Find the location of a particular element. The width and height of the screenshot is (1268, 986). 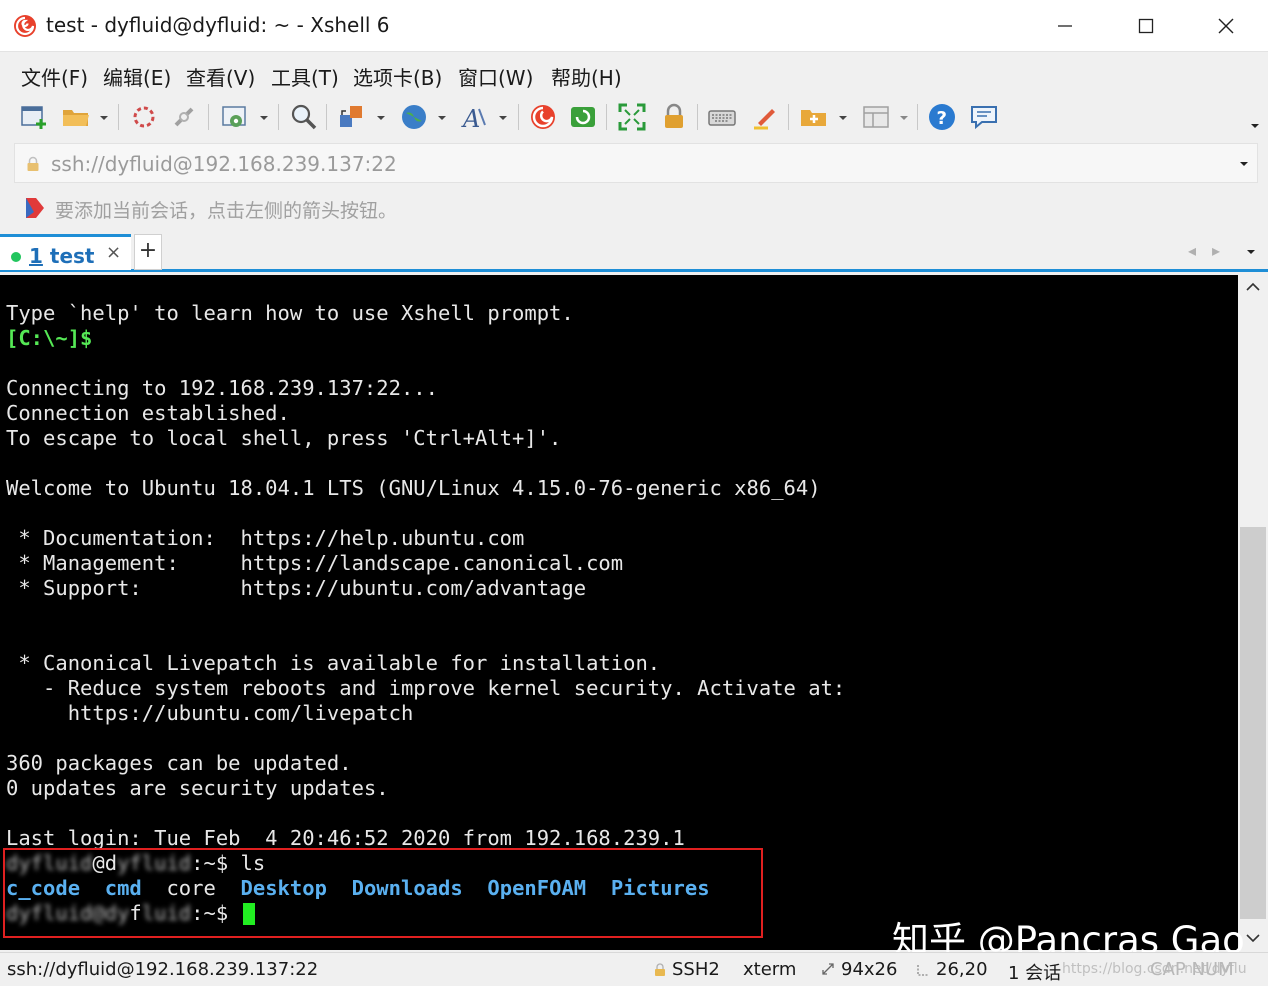

menu-file: 文件(F) is located at coordinates (54, 76).